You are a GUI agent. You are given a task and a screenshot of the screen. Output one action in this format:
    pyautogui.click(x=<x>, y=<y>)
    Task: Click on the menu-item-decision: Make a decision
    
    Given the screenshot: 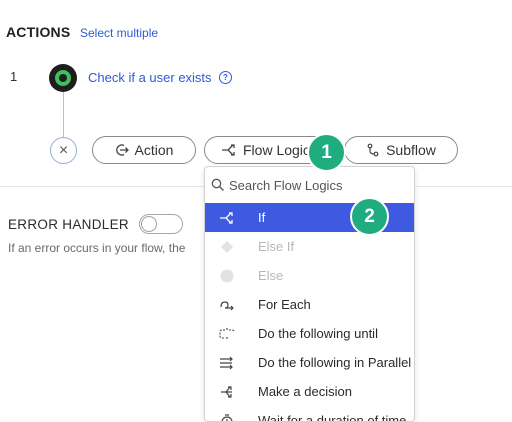 What is the action you would take?
    pyautogui.click(x=309, y=391)
    